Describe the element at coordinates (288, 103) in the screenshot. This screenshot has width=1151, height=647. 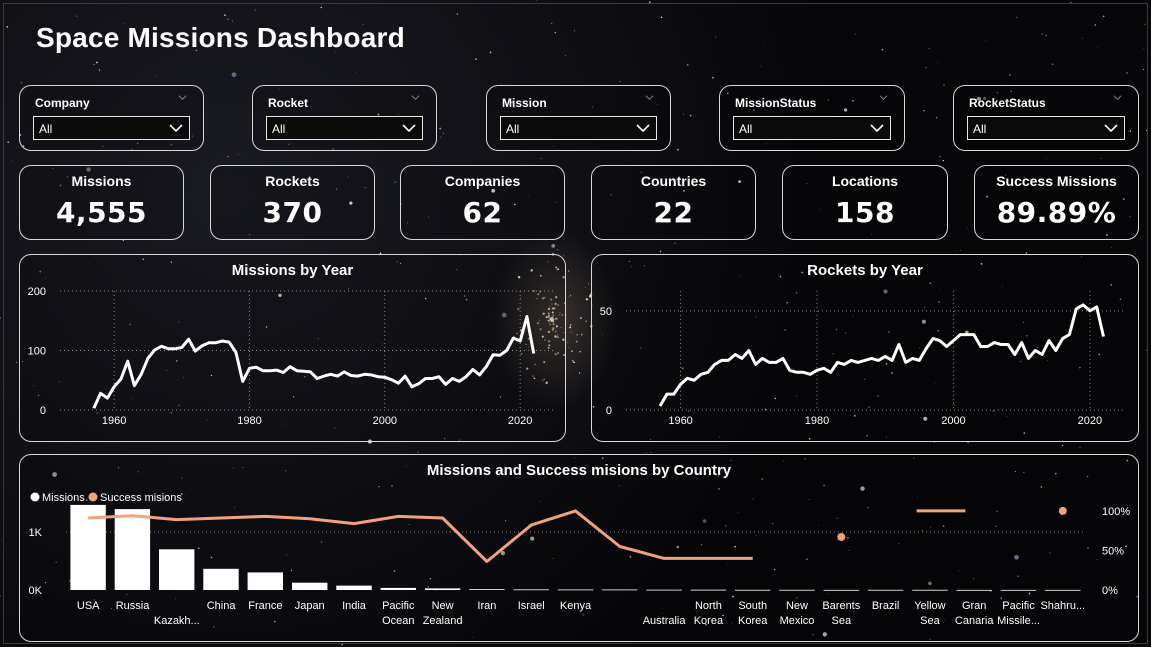
I see `slicer-label: Rocket` at that location.